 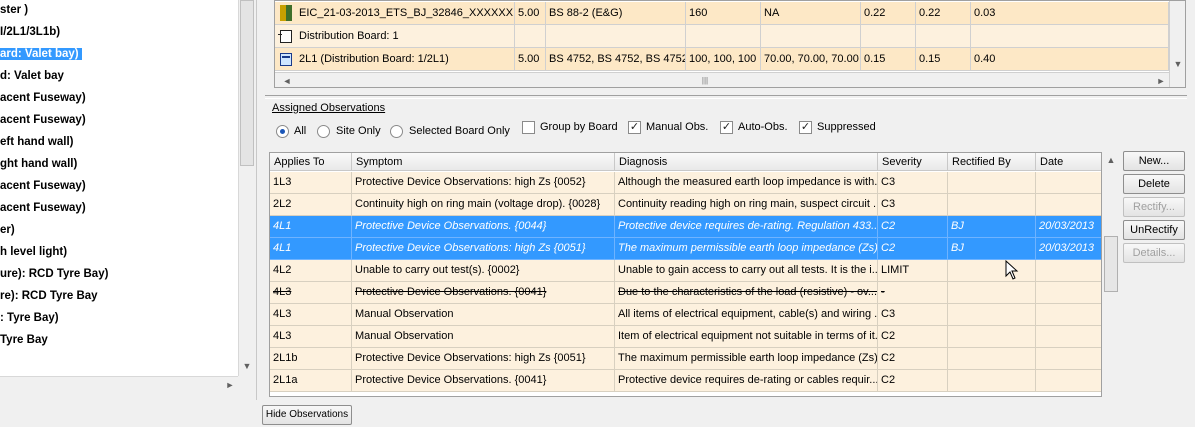 I want to click on observation-date-cell: 20/03/2013, so click(x=1068, y=227).